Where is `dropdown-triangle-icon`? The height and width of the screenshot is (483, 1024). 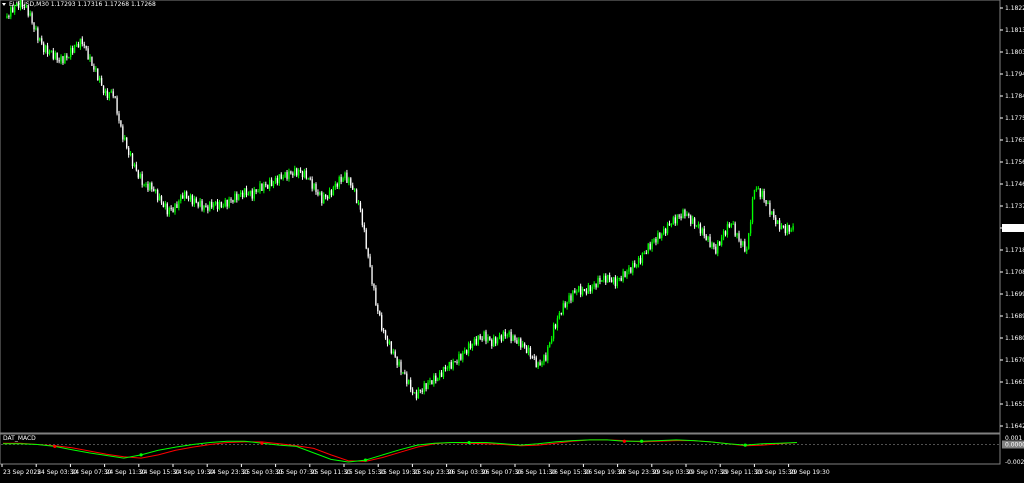 dropdown-triangle-icon is located at coordinates (4, 4).